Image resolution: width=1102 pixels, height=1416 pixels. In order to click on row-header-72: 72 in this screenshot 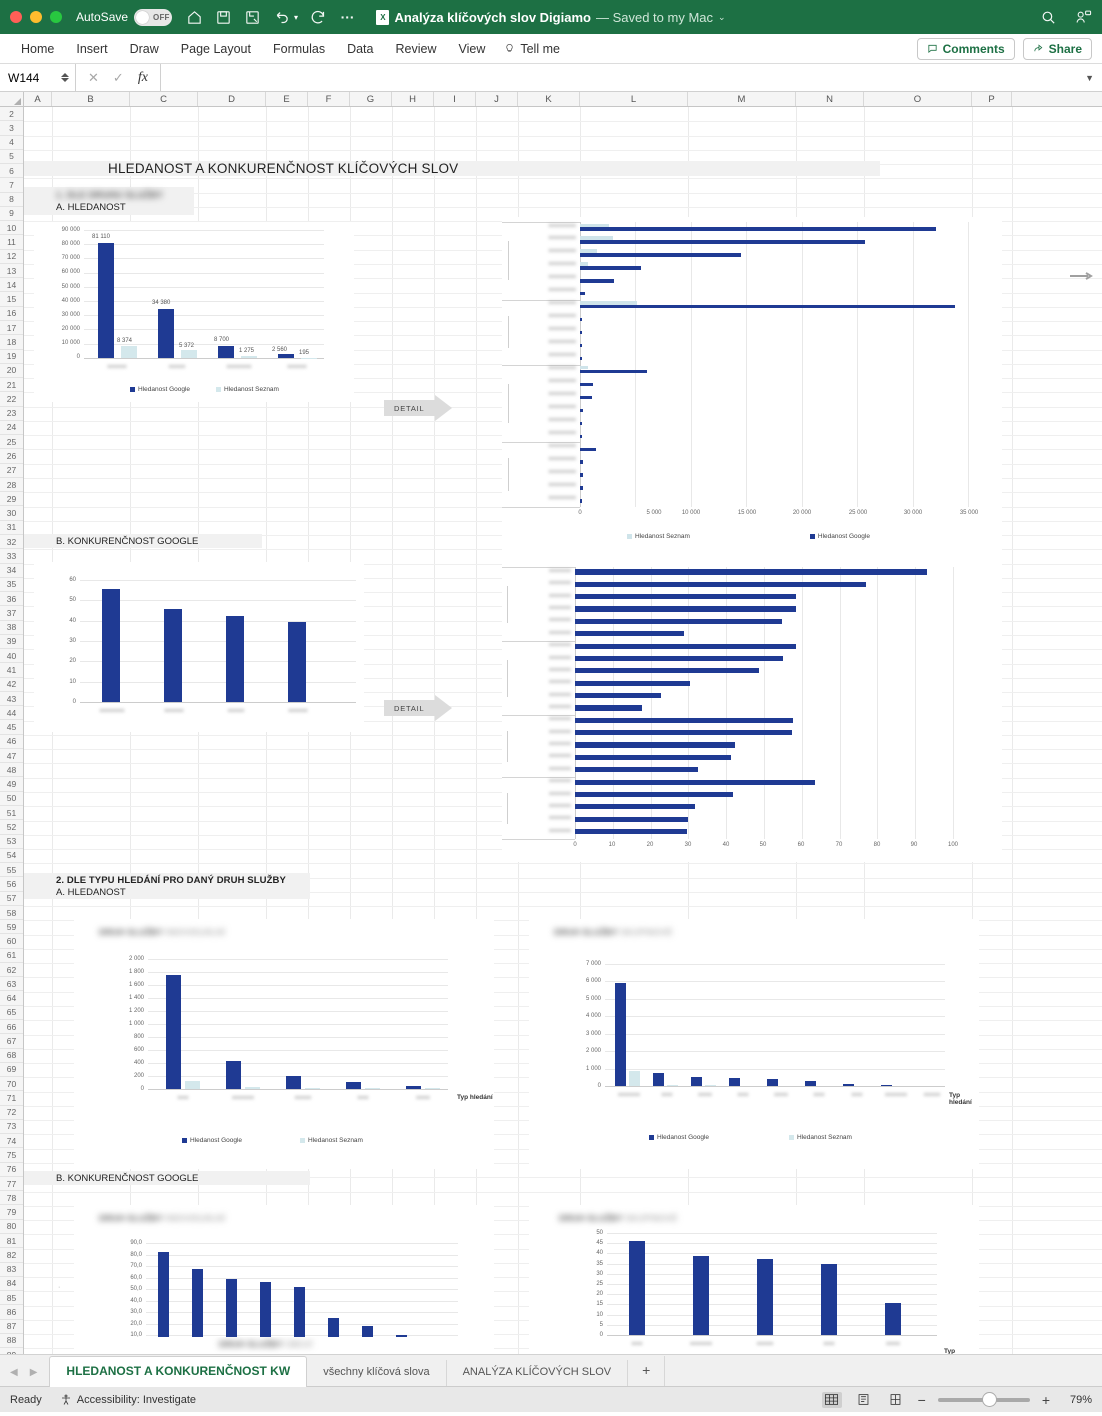, I will do `click(11, 1112)`.